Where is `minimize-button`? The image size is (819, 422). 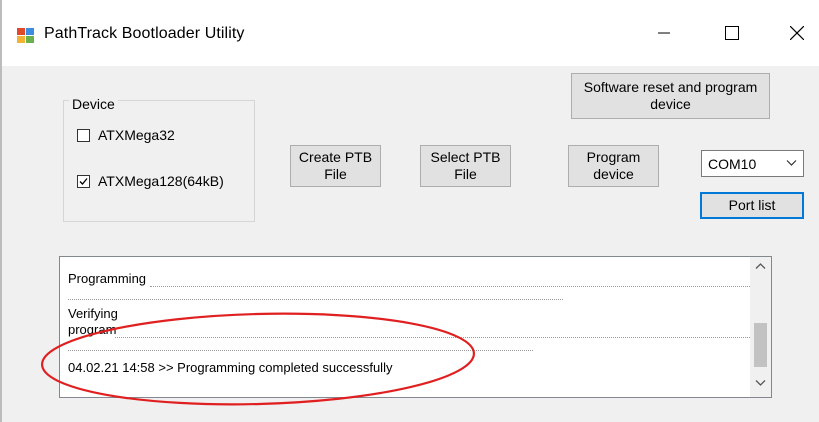
minimize-button is located at coordinates (664, 33).